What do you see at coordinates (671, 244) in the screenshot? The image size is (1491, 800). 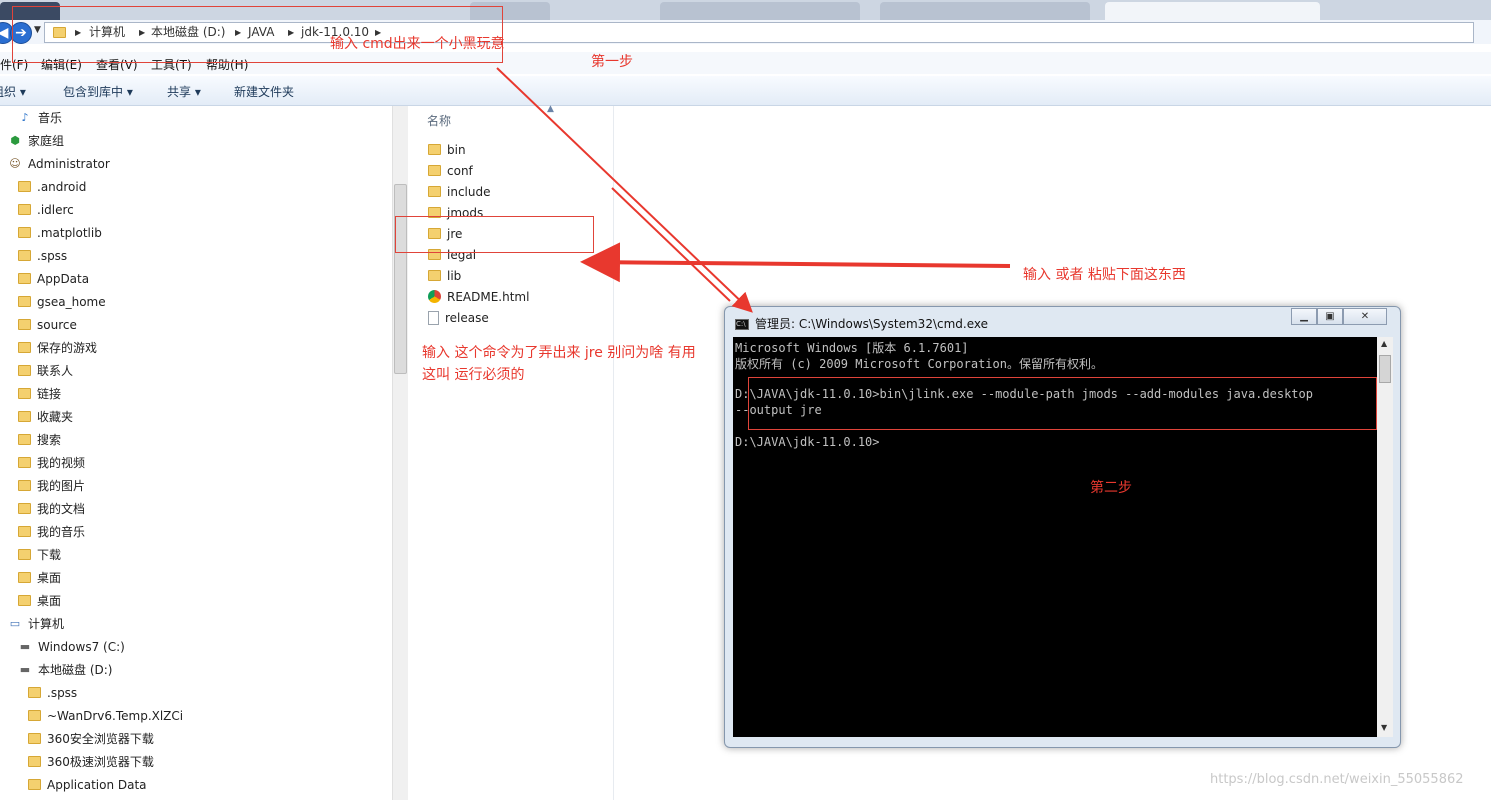 I see `arrow-line` at bounding box center [671, 244].